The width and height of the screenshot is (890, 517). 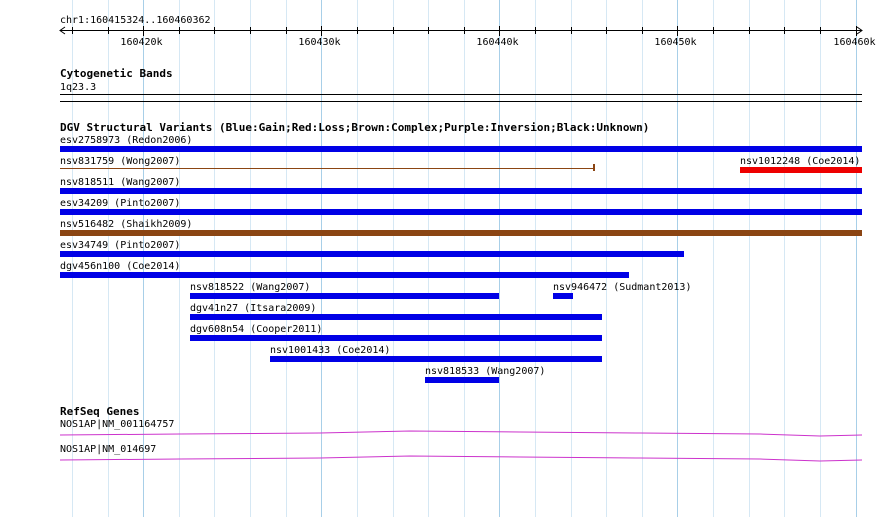 What do you see at coordinates (319, 42) in the screenshot?
I see `ruler-tick-label: 160430k` at bounding box center [319, 42].